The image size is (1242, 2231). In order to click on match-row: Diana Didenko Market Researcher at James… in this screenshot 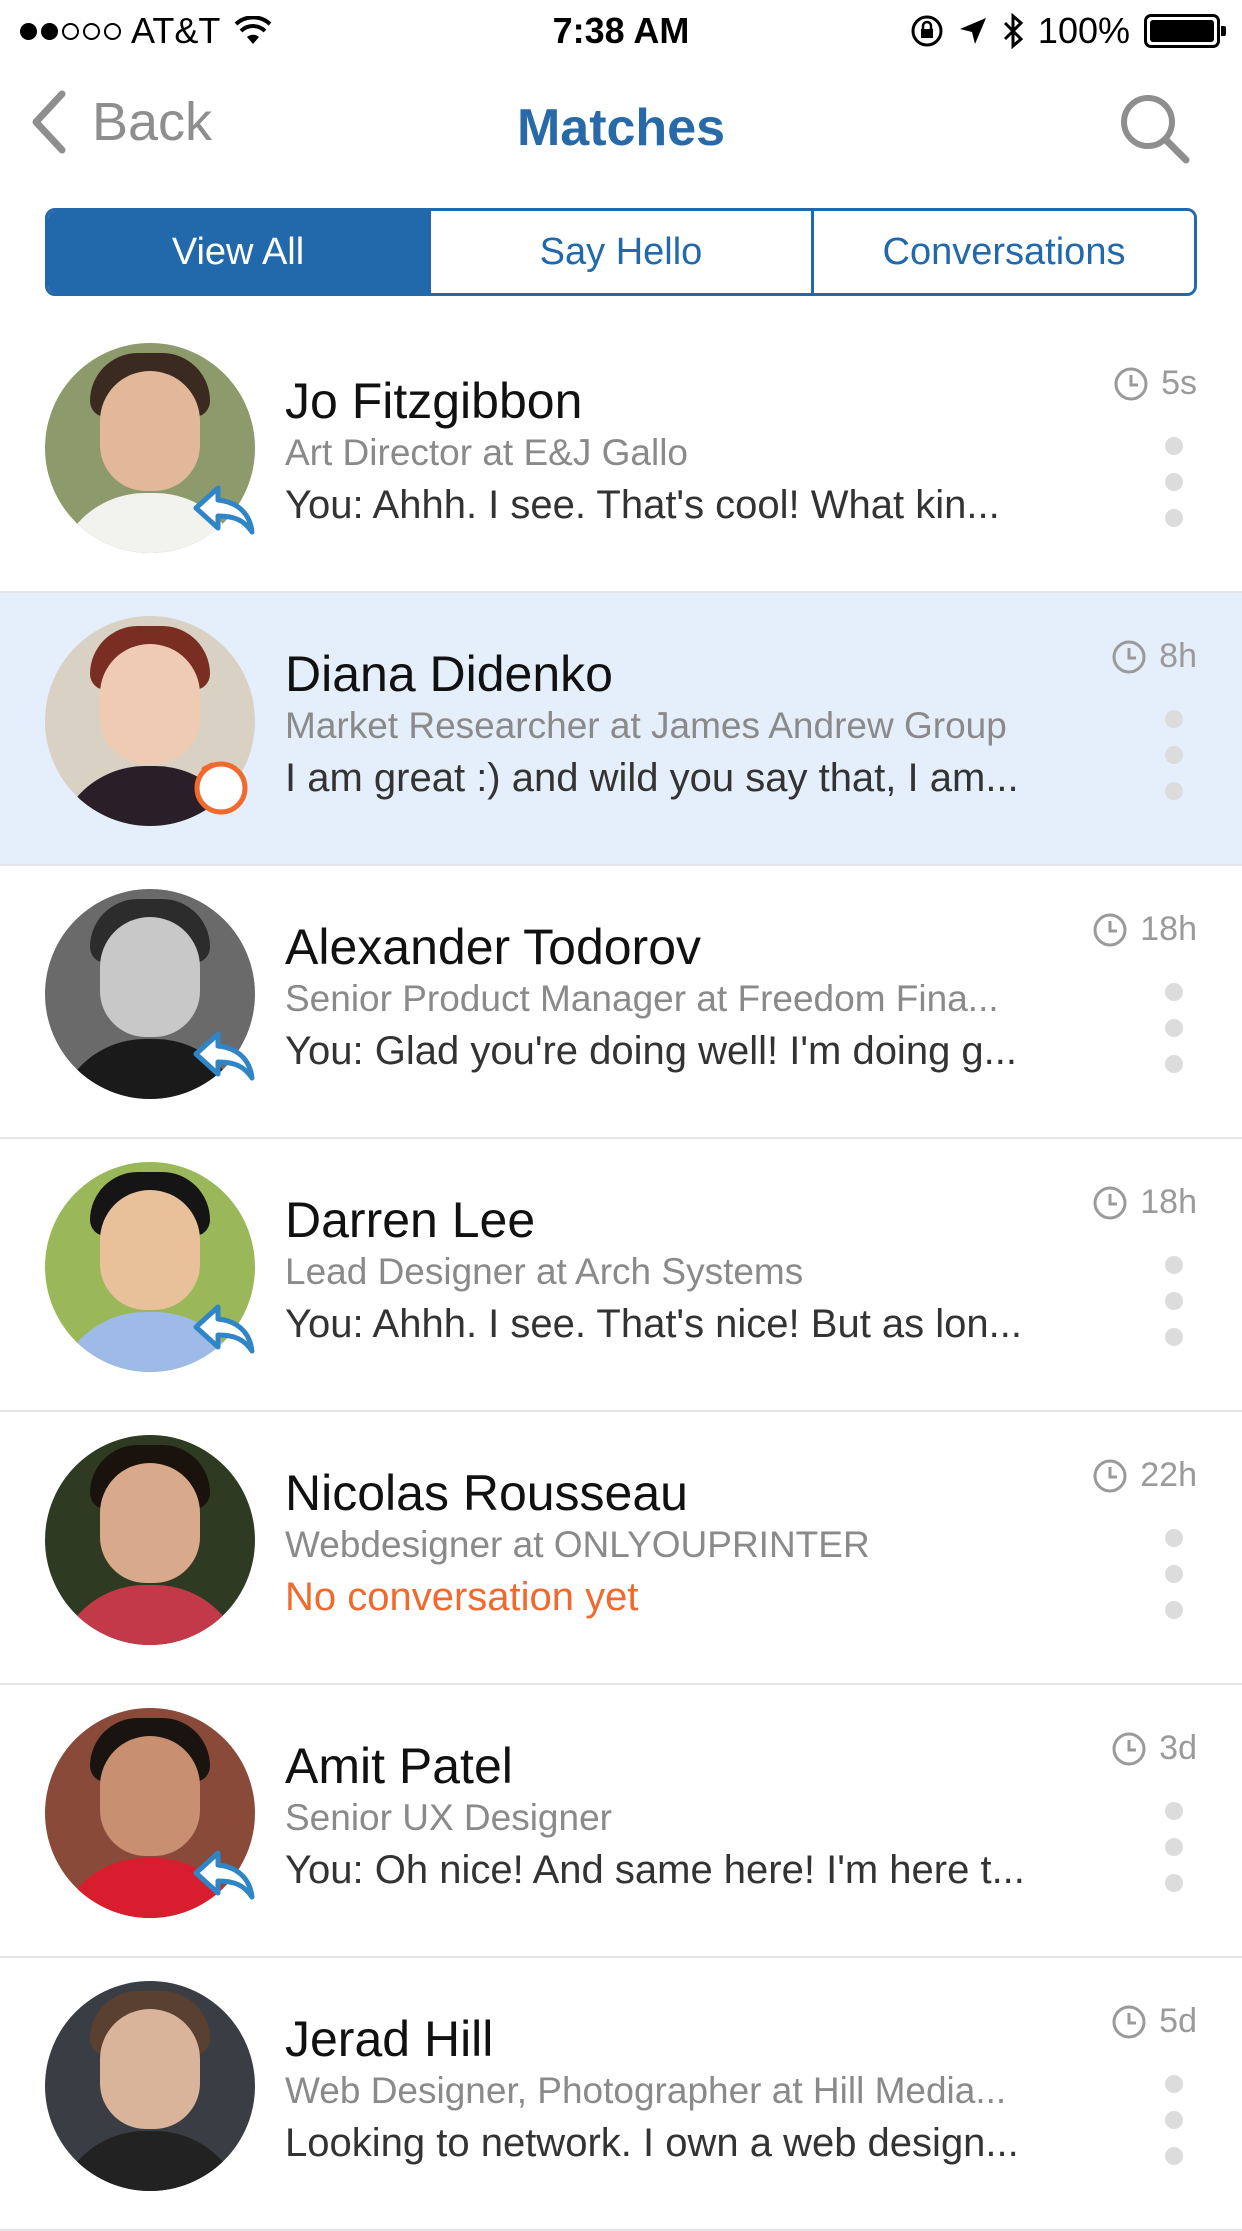, I will do `click(621, 729)`.